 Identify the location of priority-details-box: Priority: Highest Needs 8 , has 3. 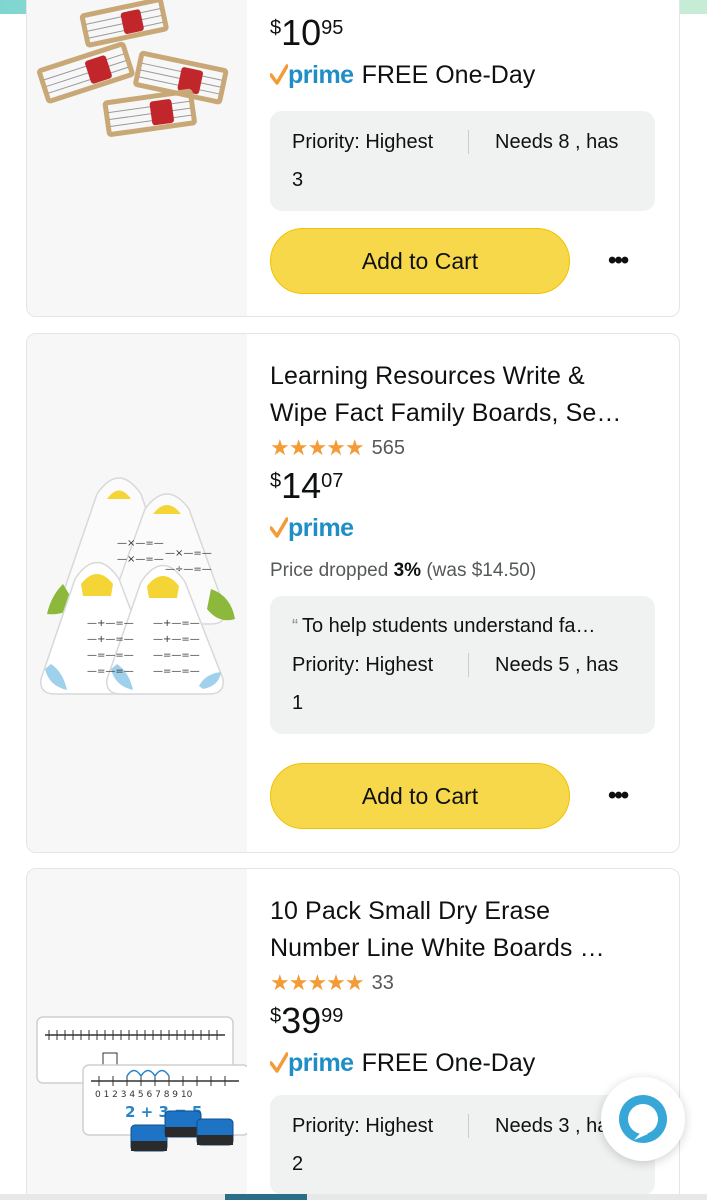
(462, 161).